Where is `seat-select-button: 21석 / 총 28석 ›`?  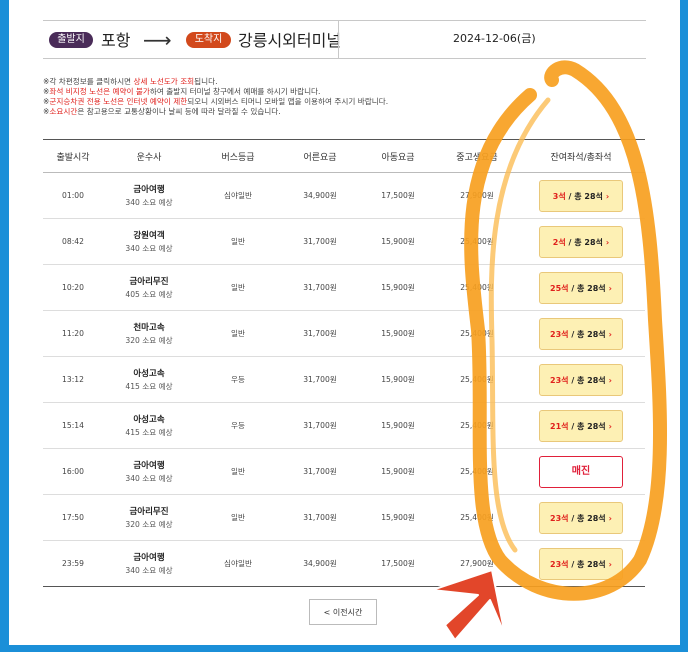
seat-select-button: 21석 / 총 28석 › is located at coordinates (581, 425).